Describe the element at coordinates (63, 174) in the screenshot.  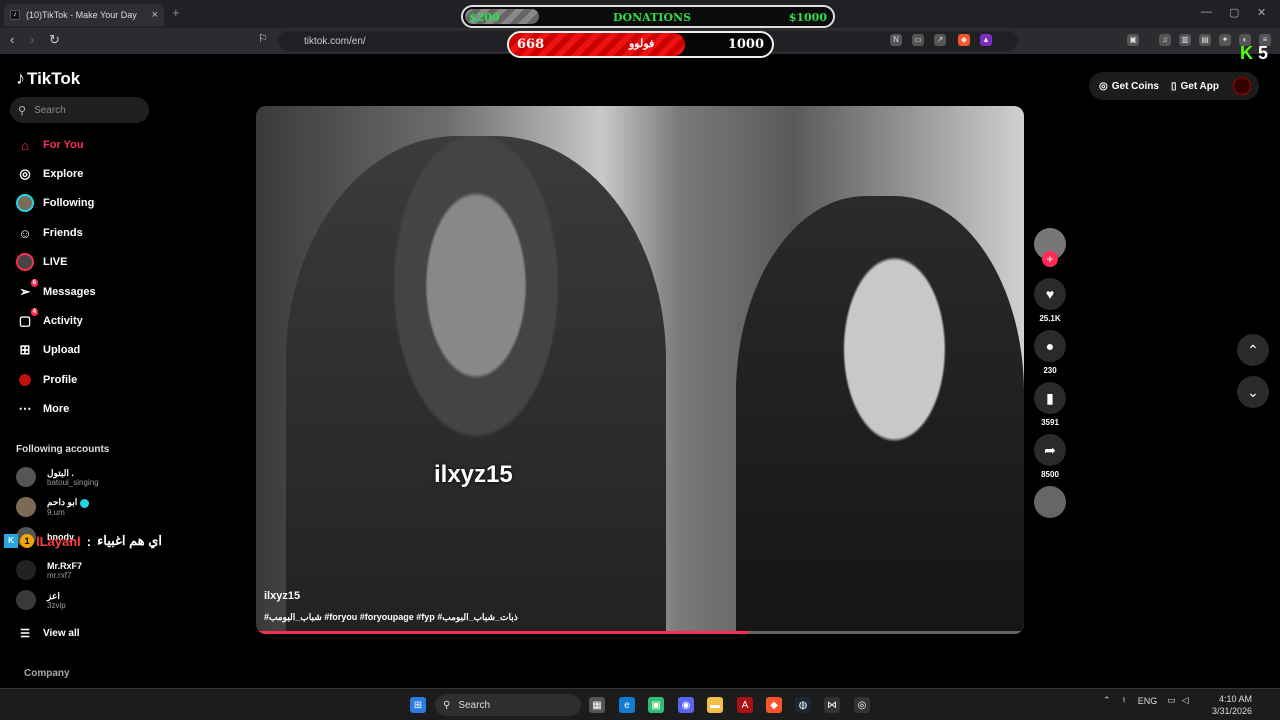
I see `nav-label: Explore` at that location.